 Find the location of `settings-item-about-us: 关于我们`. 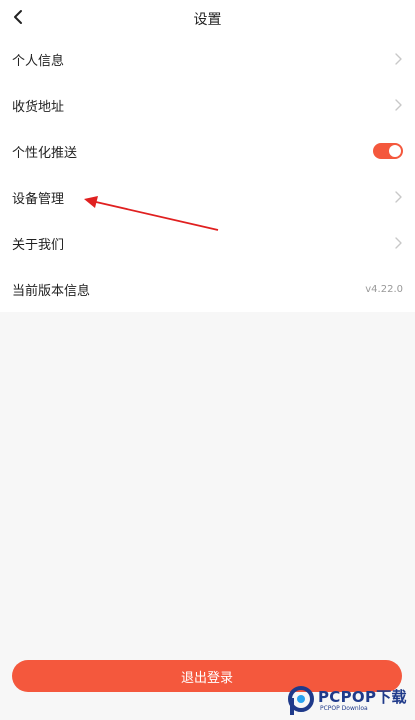

settings-item-about-us: 关于我们 is located at coordinates (207, 243).